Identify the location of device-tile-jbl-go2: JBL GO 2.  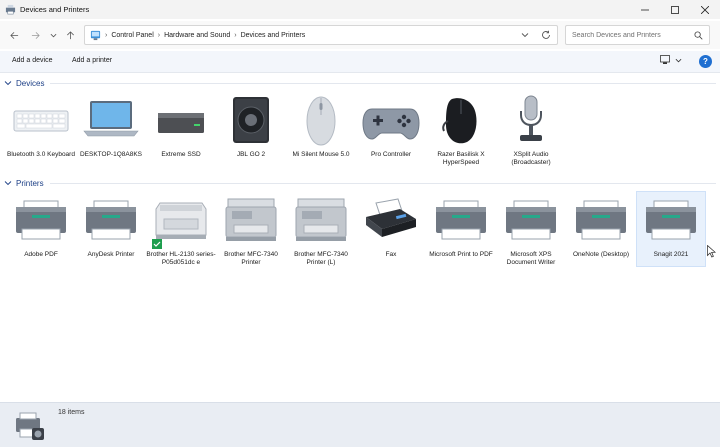
(251, 126).